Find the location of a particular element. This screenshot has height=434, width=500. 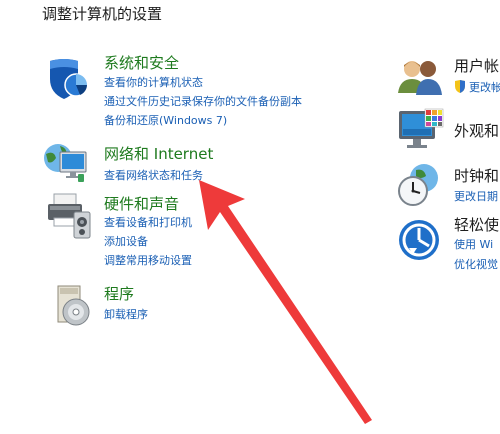

category-appearance: 外观和 is located at coordinates (476, 130).